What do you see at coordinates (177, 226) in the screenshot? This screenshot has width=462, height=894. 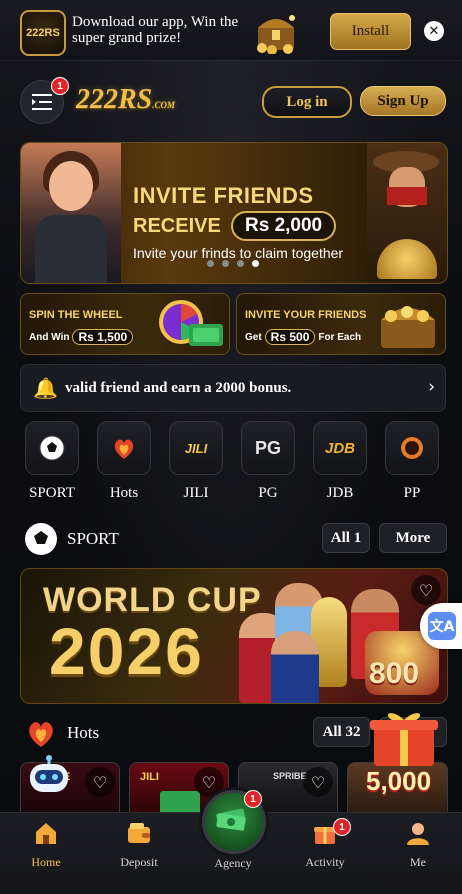 I see `banner-receive-label: RECEIVE` at bounding box center [177, 226].